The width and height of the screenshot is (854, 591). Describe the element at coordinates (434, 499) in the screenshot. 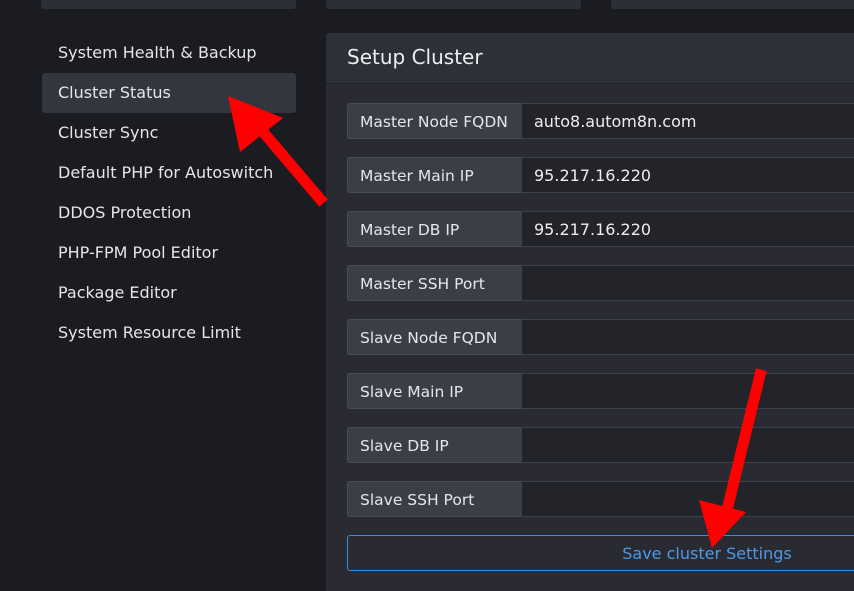

I see `slave-ssh-port-label: Slave SSH Port` at that location.